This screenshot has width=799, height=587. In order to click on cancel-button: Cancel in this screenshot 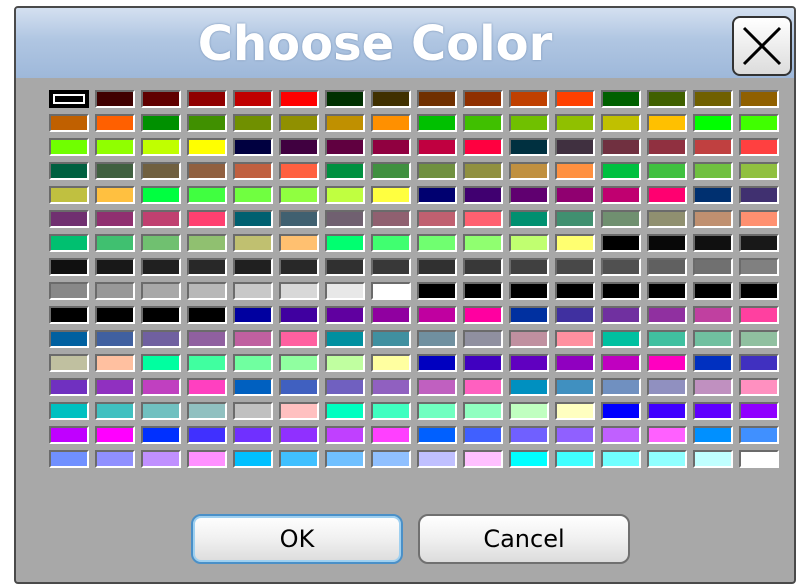, I will do `click(524, 539)`.